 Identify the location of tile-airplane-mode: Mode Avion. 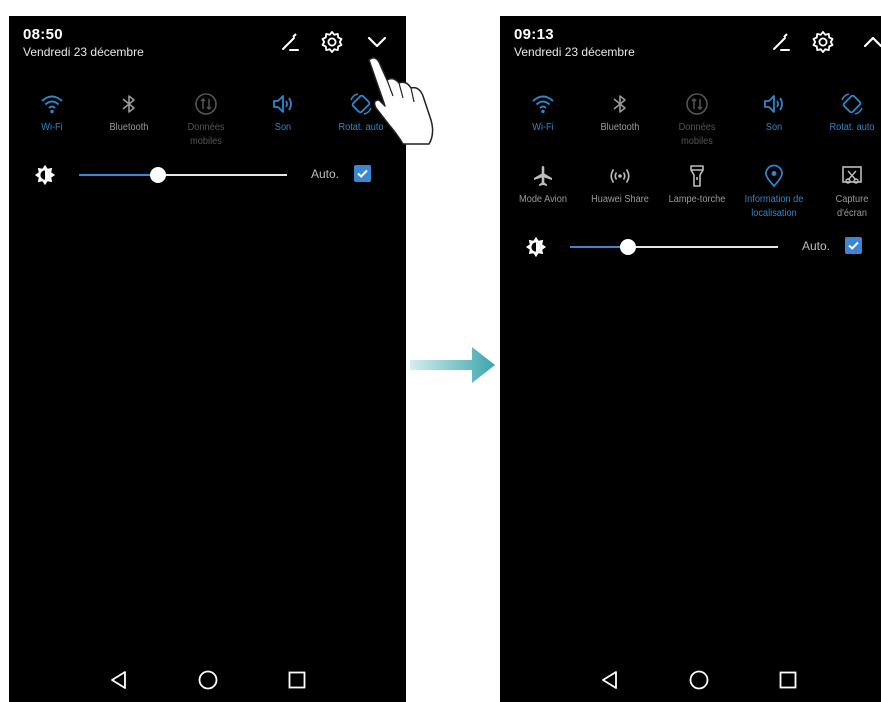
(543, 185).